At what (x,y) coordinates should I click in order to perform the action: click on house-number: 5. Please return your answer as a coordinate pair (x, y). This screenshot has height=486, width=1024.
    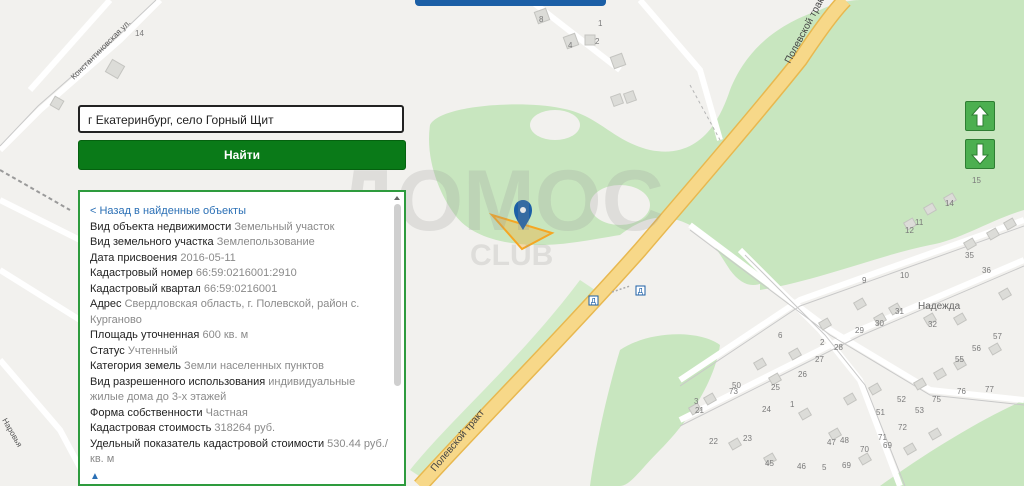
    Looking at the image, I should click on (824, 467).